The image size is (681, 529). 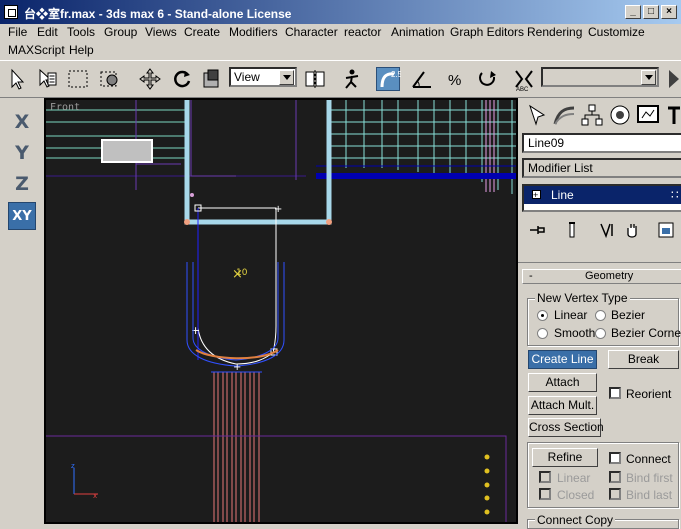 I want to click on create-line-button: Create Line, so click(x=562, y=359).